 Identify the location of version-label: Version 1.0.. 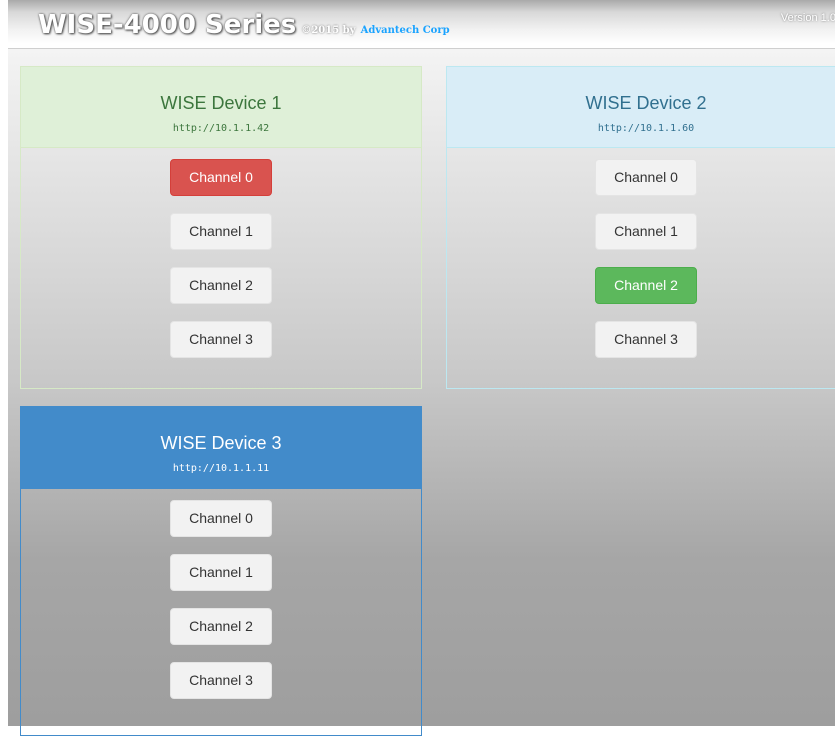
(807, 18).